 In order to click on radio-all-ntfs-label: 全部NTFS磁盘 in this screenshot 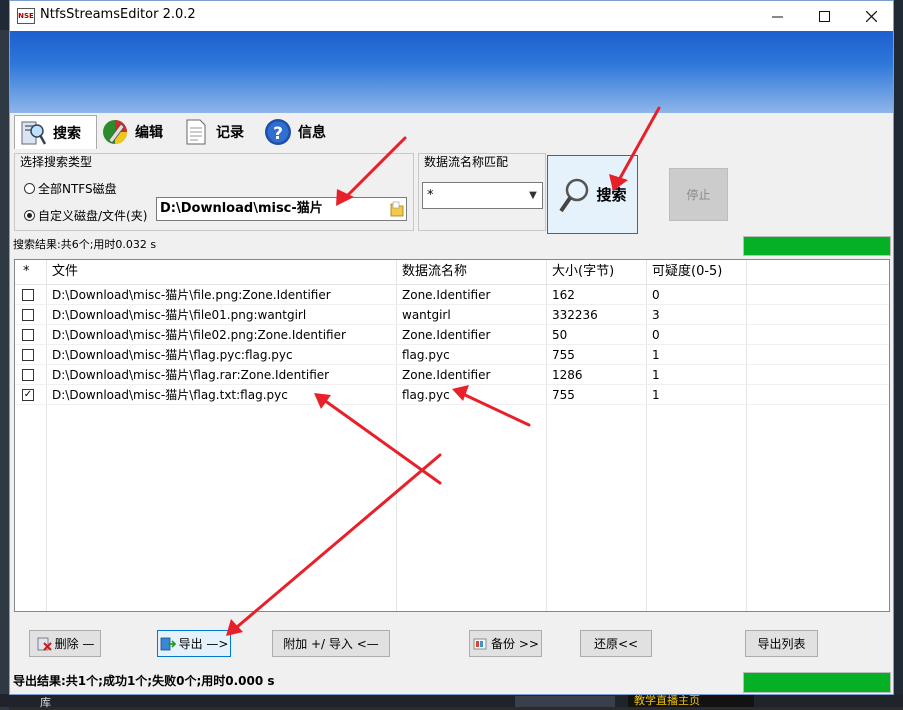, I will do `click(77, 189)`.